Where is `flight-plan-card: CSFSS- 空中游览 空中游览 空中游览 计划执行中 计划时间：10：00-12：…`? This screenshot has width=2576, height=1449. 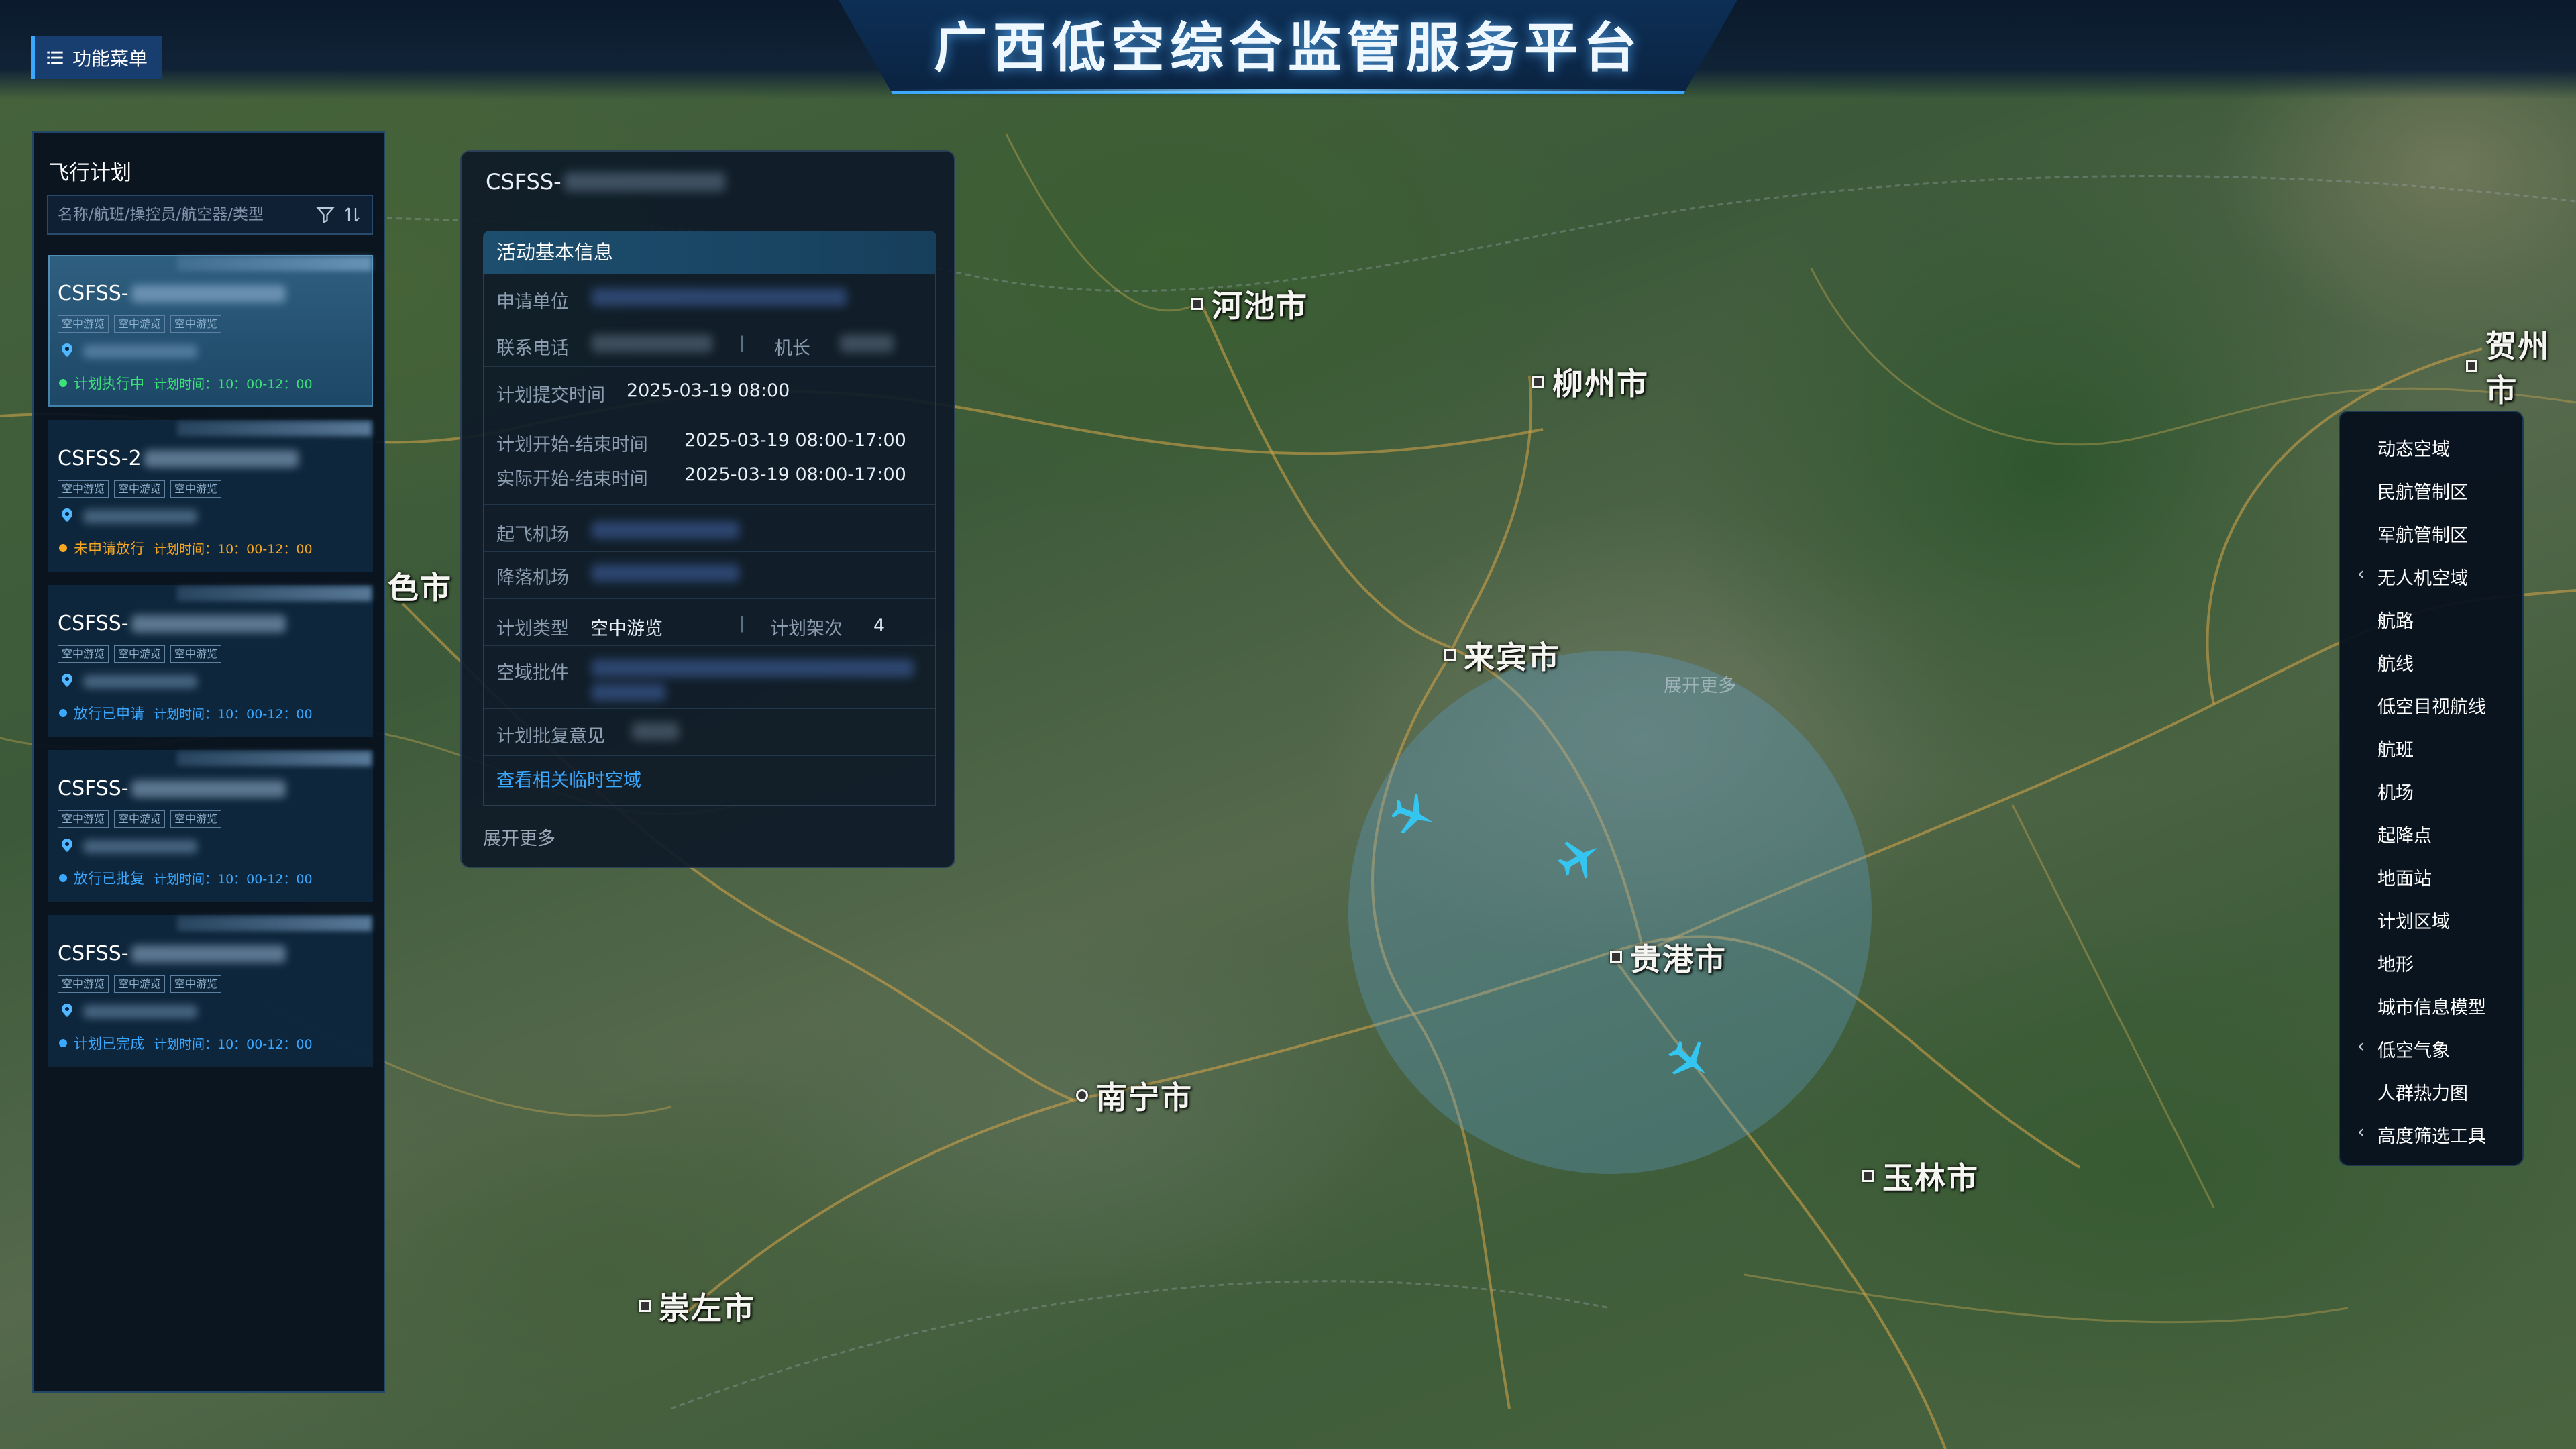
flight-plan-card: CSFSS- 空中游览 空中游览 空中游览 计划执行中 计划时间：10：00-12：… is located at coordinates (210, 331).